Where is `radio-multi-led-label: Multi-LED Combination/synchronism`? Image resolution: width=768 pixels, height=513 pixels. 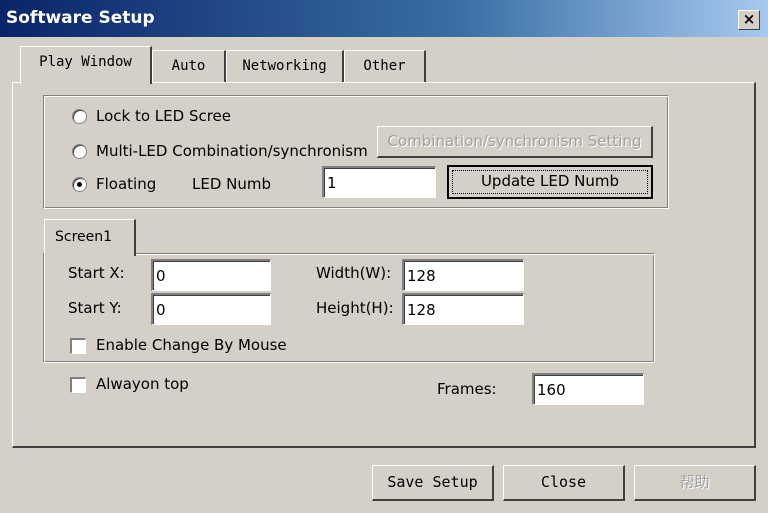 radio-multi-led-label: Multi-LED Combination/synchronism is located at coordinates (232, 151).